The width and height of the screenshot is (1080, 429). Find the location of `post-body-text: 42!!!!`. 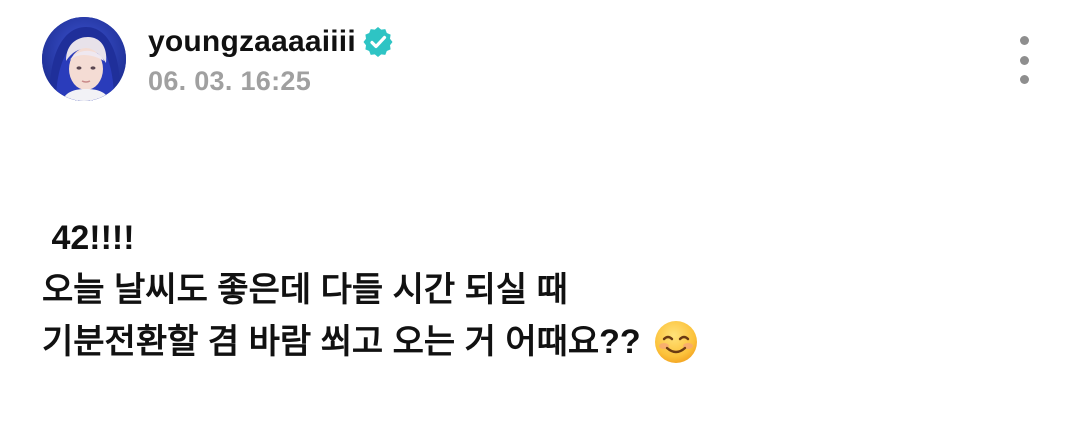

post-body-text: 42!!!! is located at coordinates (88, 238).